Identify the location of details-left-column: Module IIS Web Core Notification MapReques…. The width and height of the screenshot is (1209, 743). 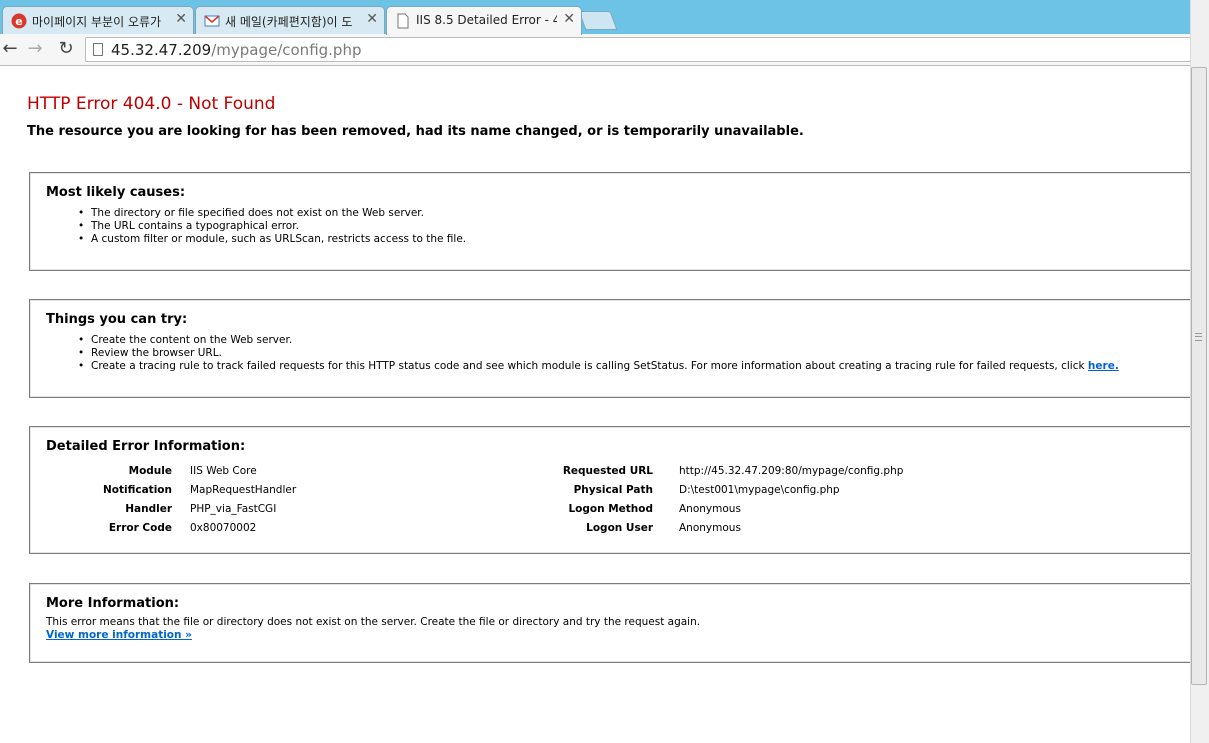
(171, 503).